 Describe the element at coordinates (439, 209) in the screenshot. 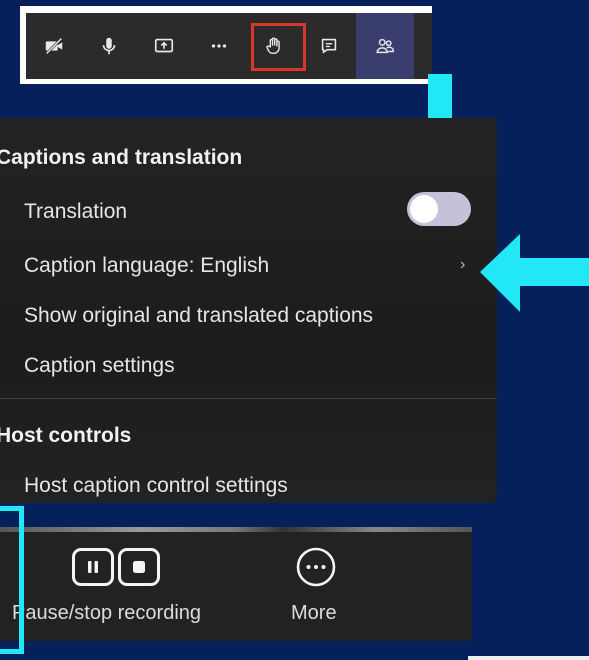

I see `translation-toggle` at that location.